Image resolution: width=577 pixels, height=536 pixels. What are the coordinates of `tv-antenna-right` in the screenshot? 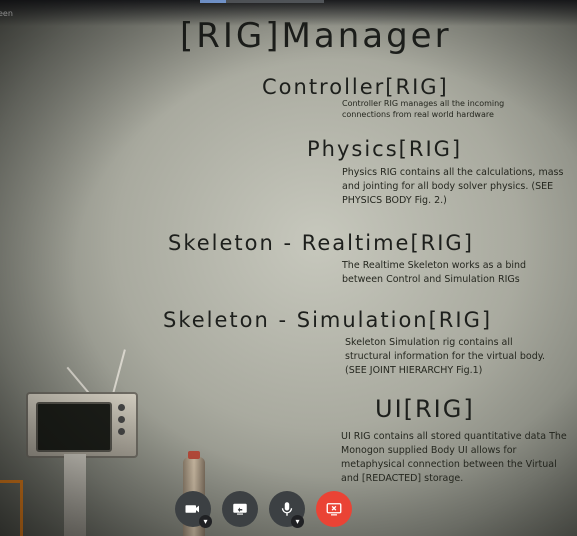 It's located at (119, 372).